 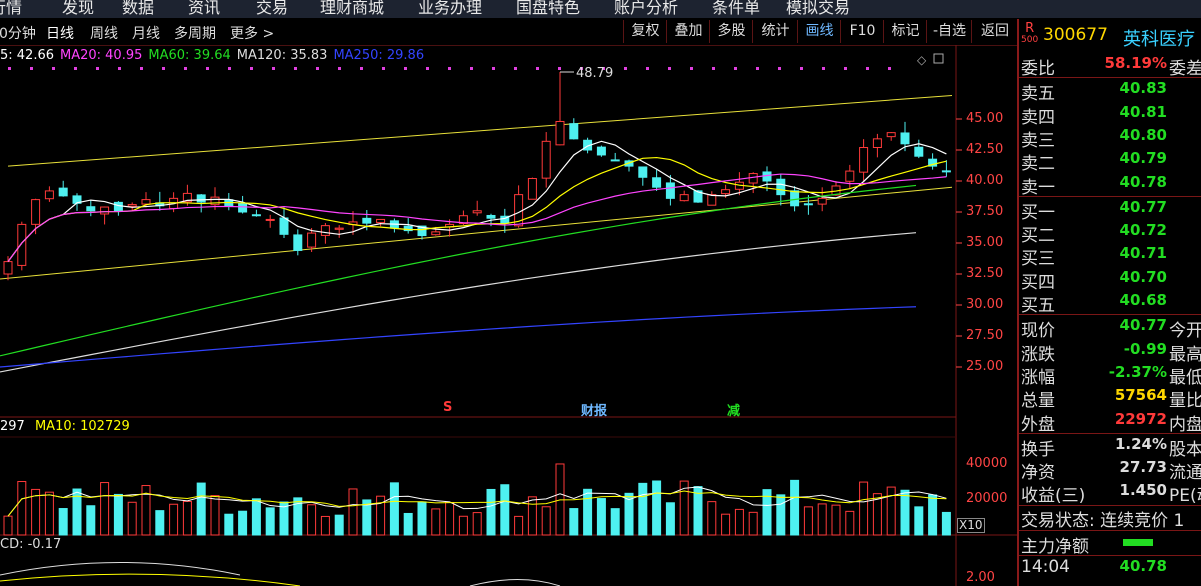 I want to click on period-tab: 更多 >, so click(x=252, y=33).